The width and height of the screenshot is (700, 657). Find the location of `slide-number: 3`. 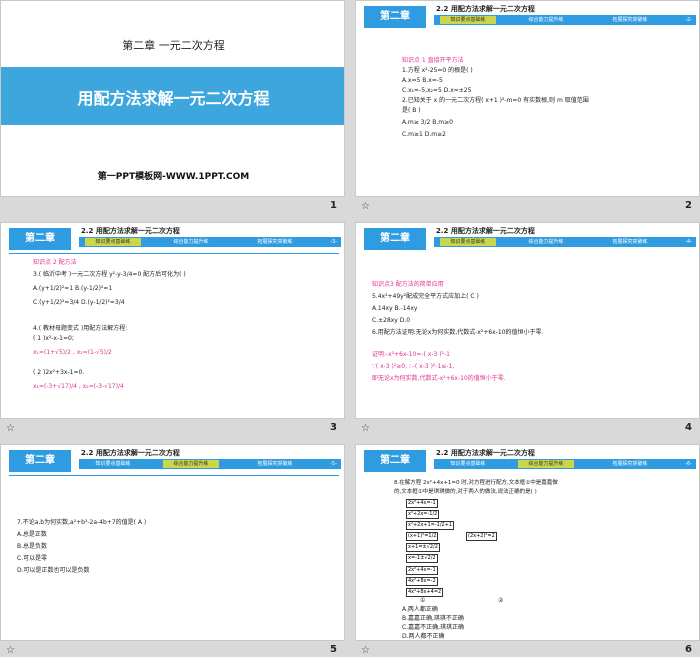

slide-number: 3 is located at coordinates (333, 427).